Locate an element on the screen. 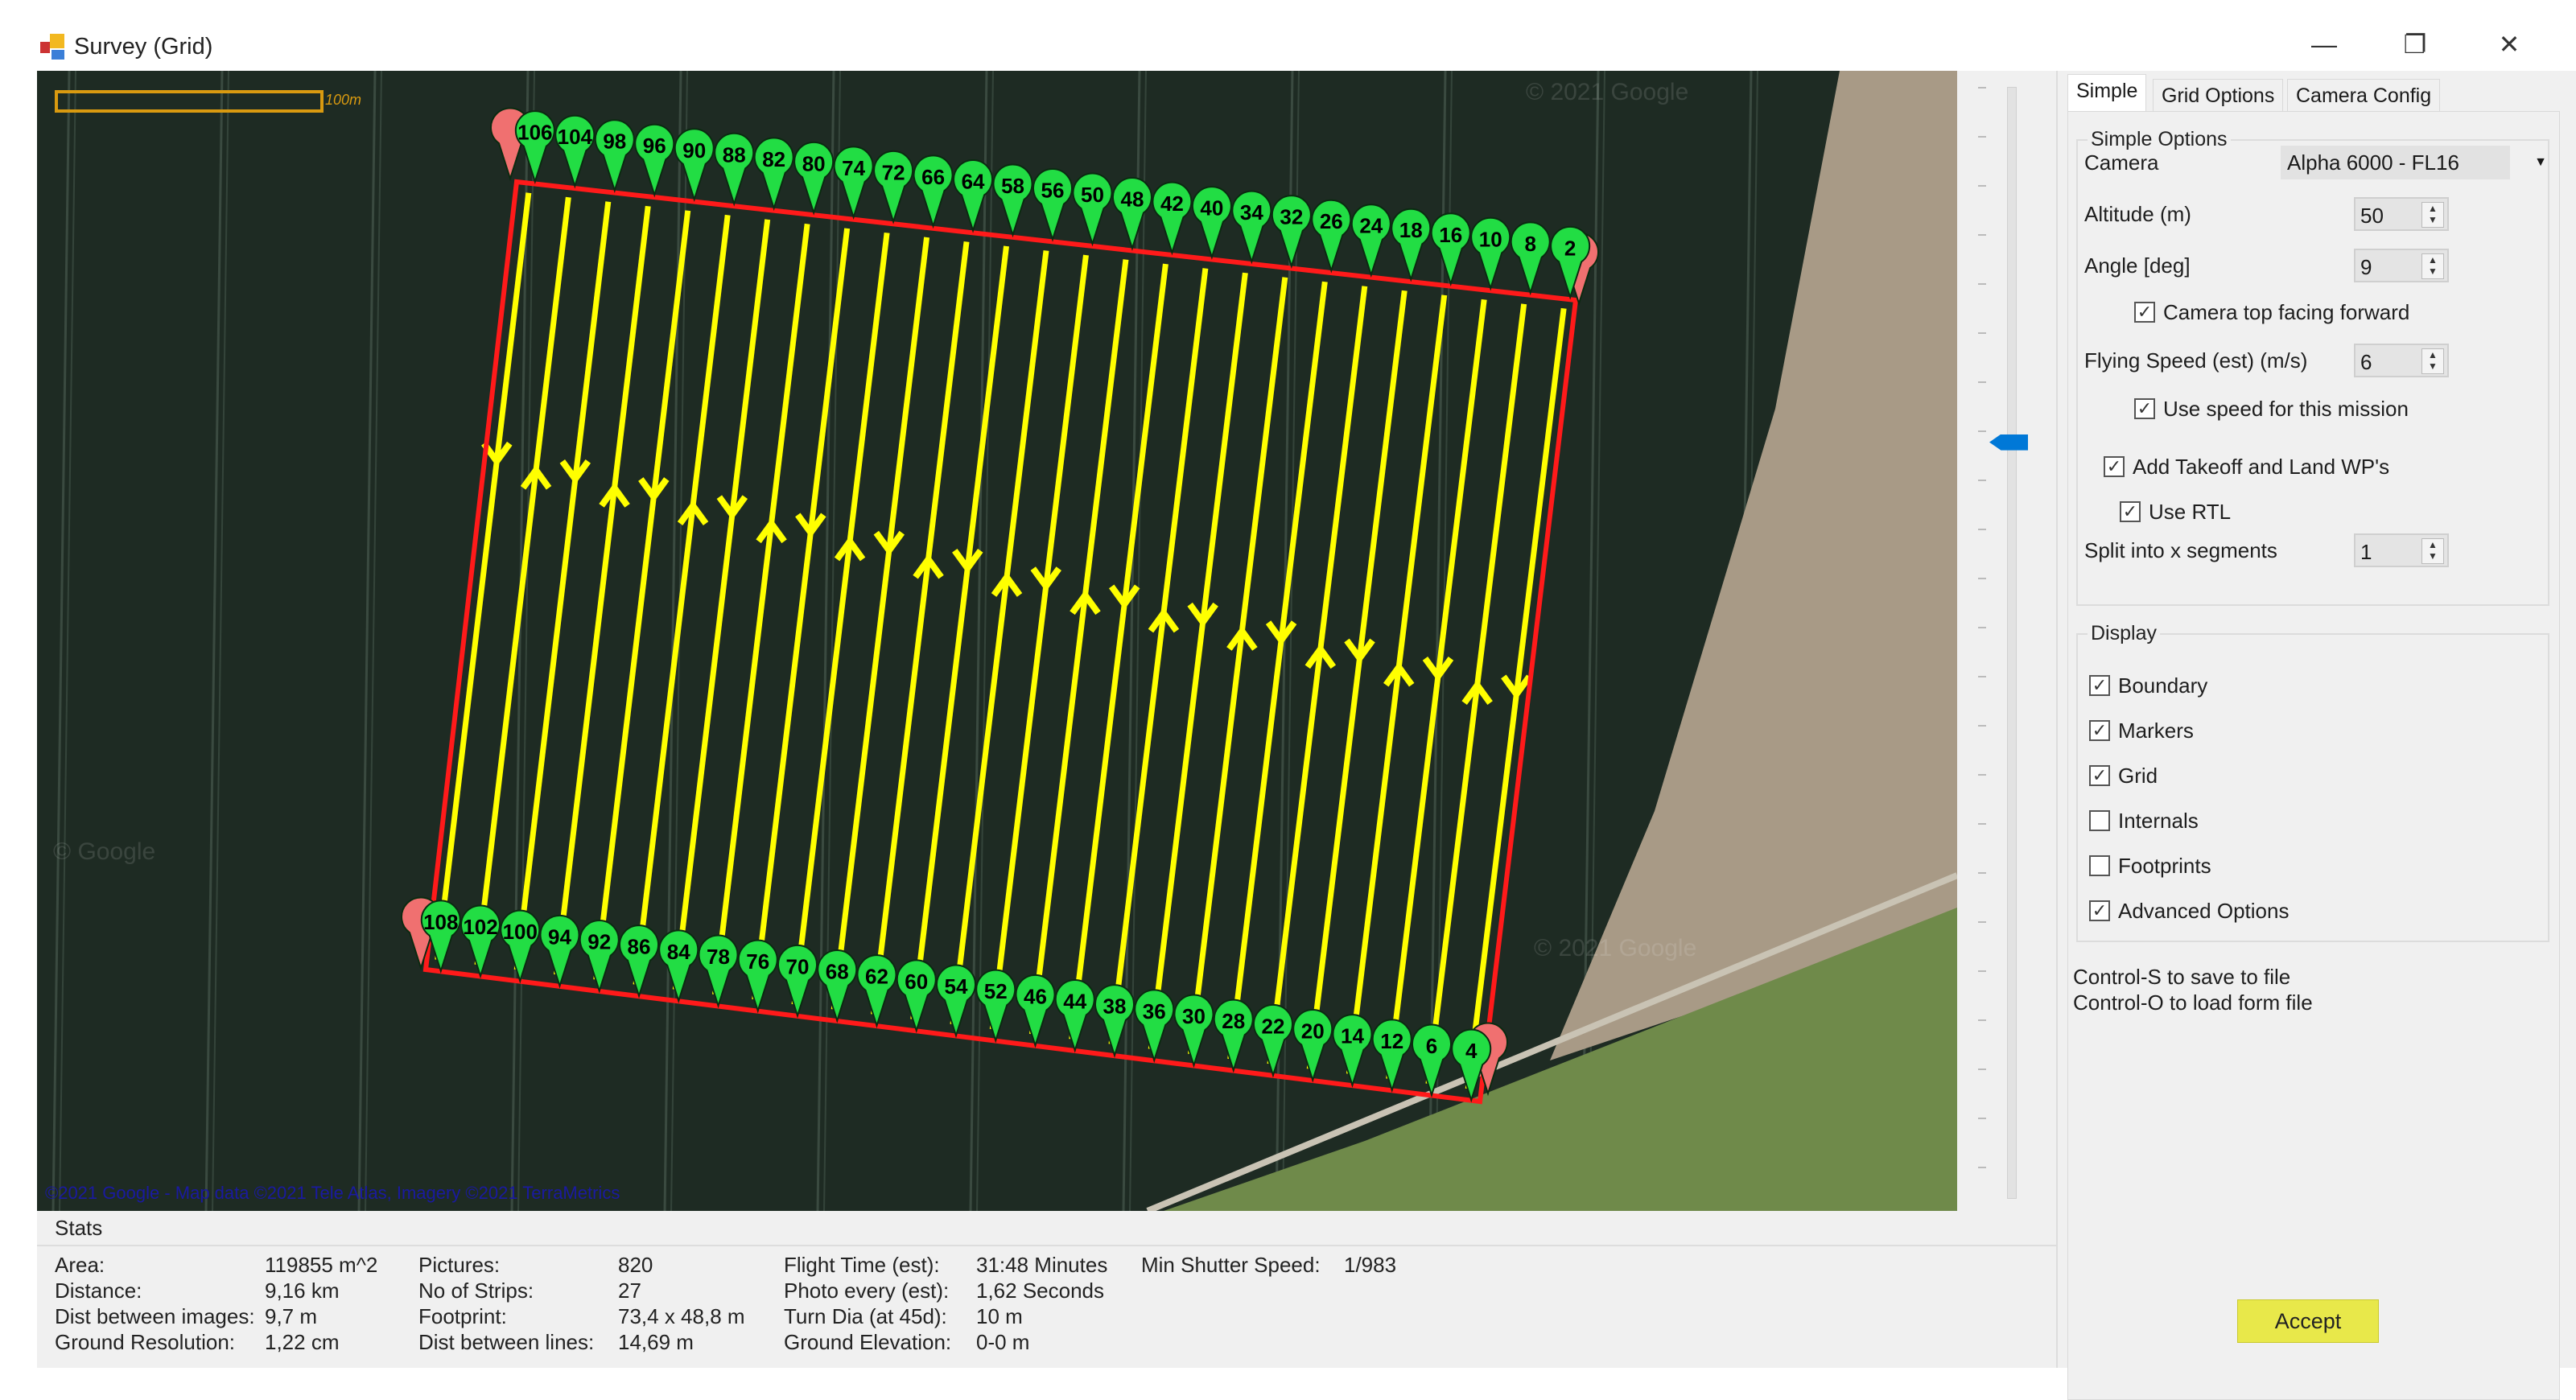 Image resolution: width=2576 pixels, height=1400 pixels. stats-title: Stats is located at coordinates (79, 1228).